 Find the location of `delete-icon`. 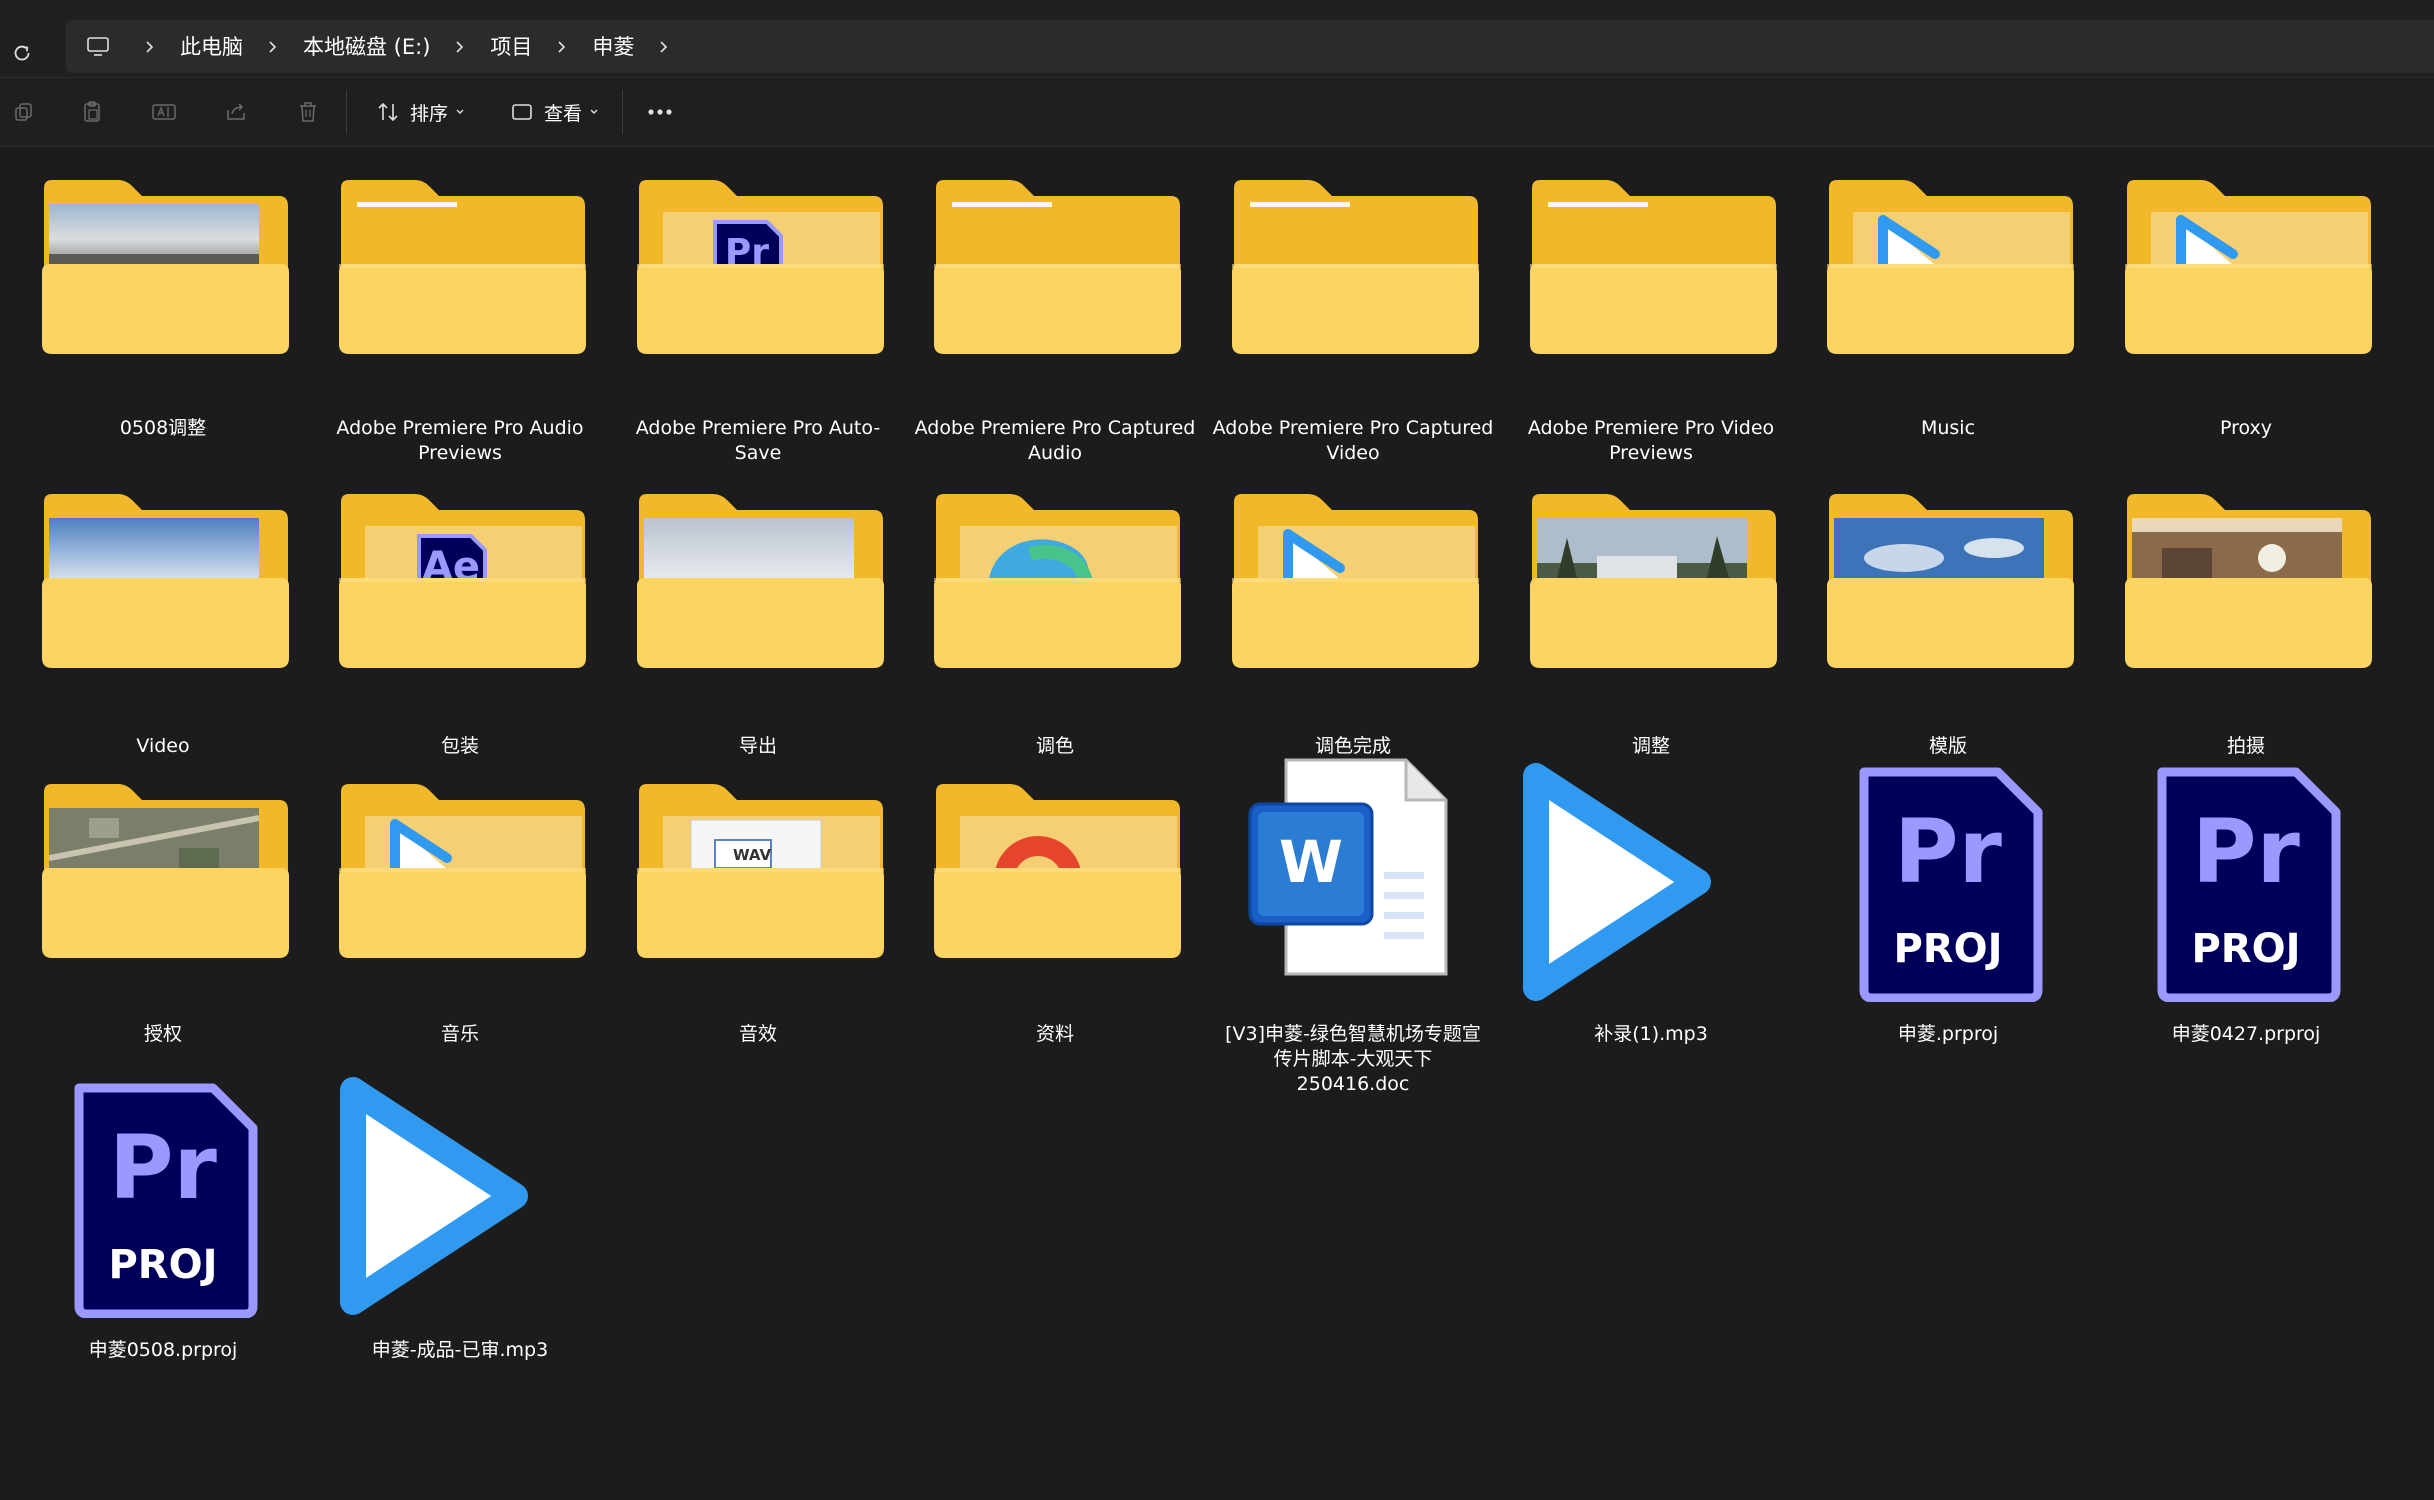

delete-icon is located at coordinates (308, 112).